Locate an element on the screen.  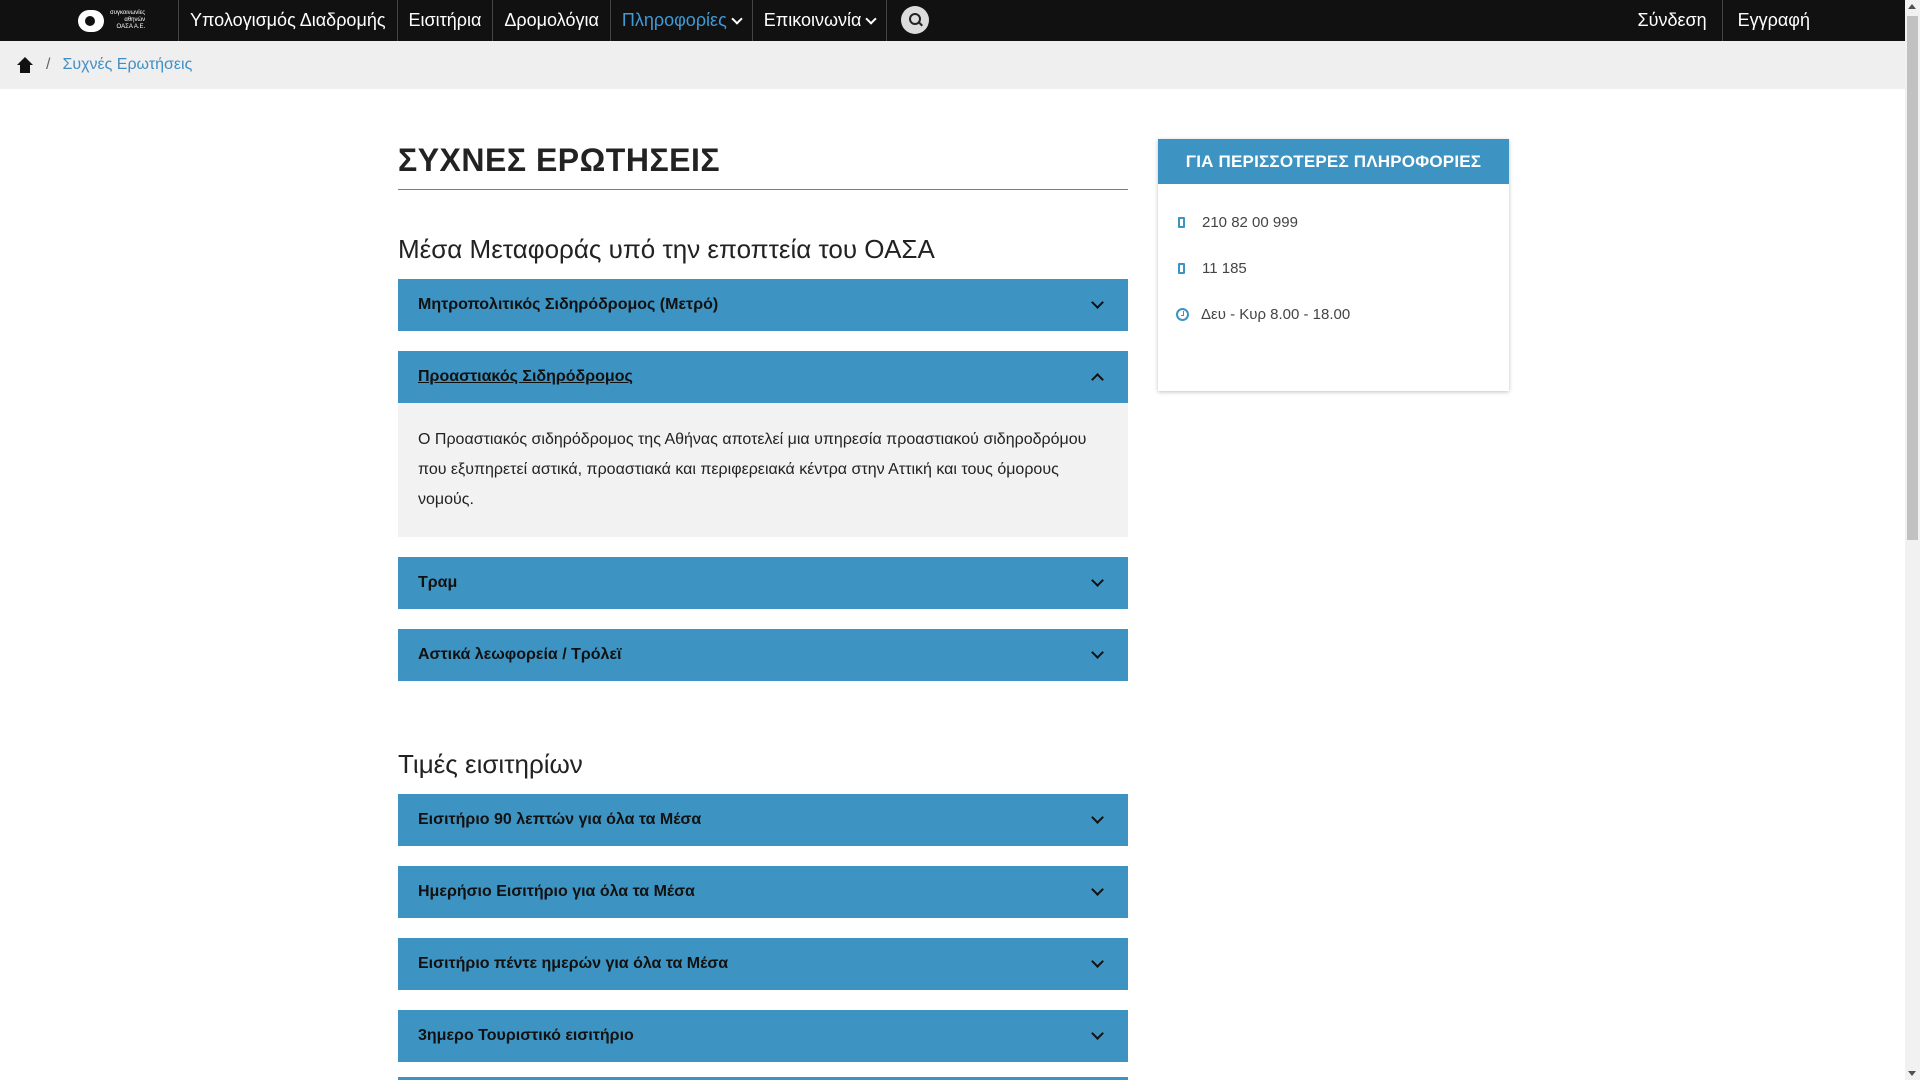
nav-item-label: Υπολογισμός Διαδρομής is located at coordinates (288, 20).